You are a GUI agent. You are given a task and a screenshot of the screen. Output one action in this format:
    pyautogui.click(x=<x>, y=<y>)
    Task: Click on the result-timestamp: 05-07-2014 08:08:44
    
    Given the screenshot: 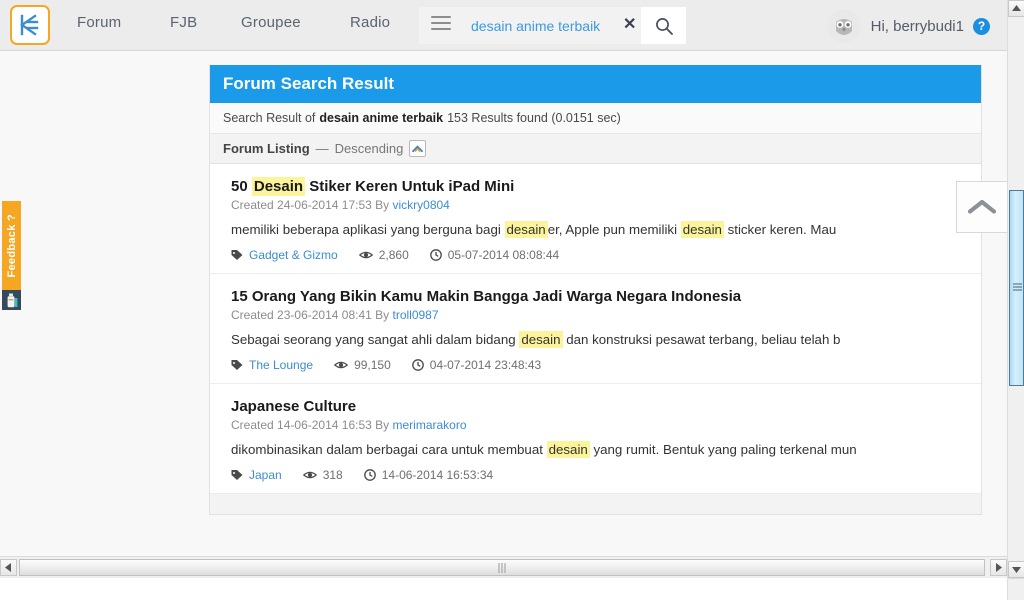 What is the action you would take?
    pyautogui.click(x=503, y=255)
    